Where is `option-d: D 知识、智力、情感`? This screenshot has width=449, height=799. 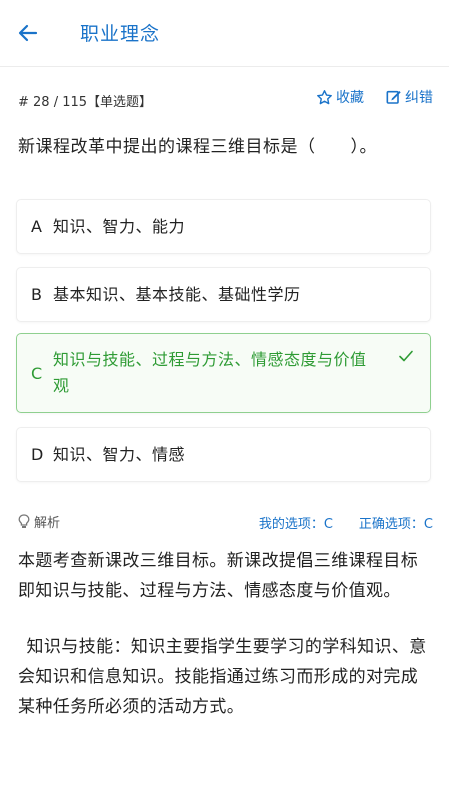 option-d: D 知识、智力、情感 is located at coordinates (223, 454).